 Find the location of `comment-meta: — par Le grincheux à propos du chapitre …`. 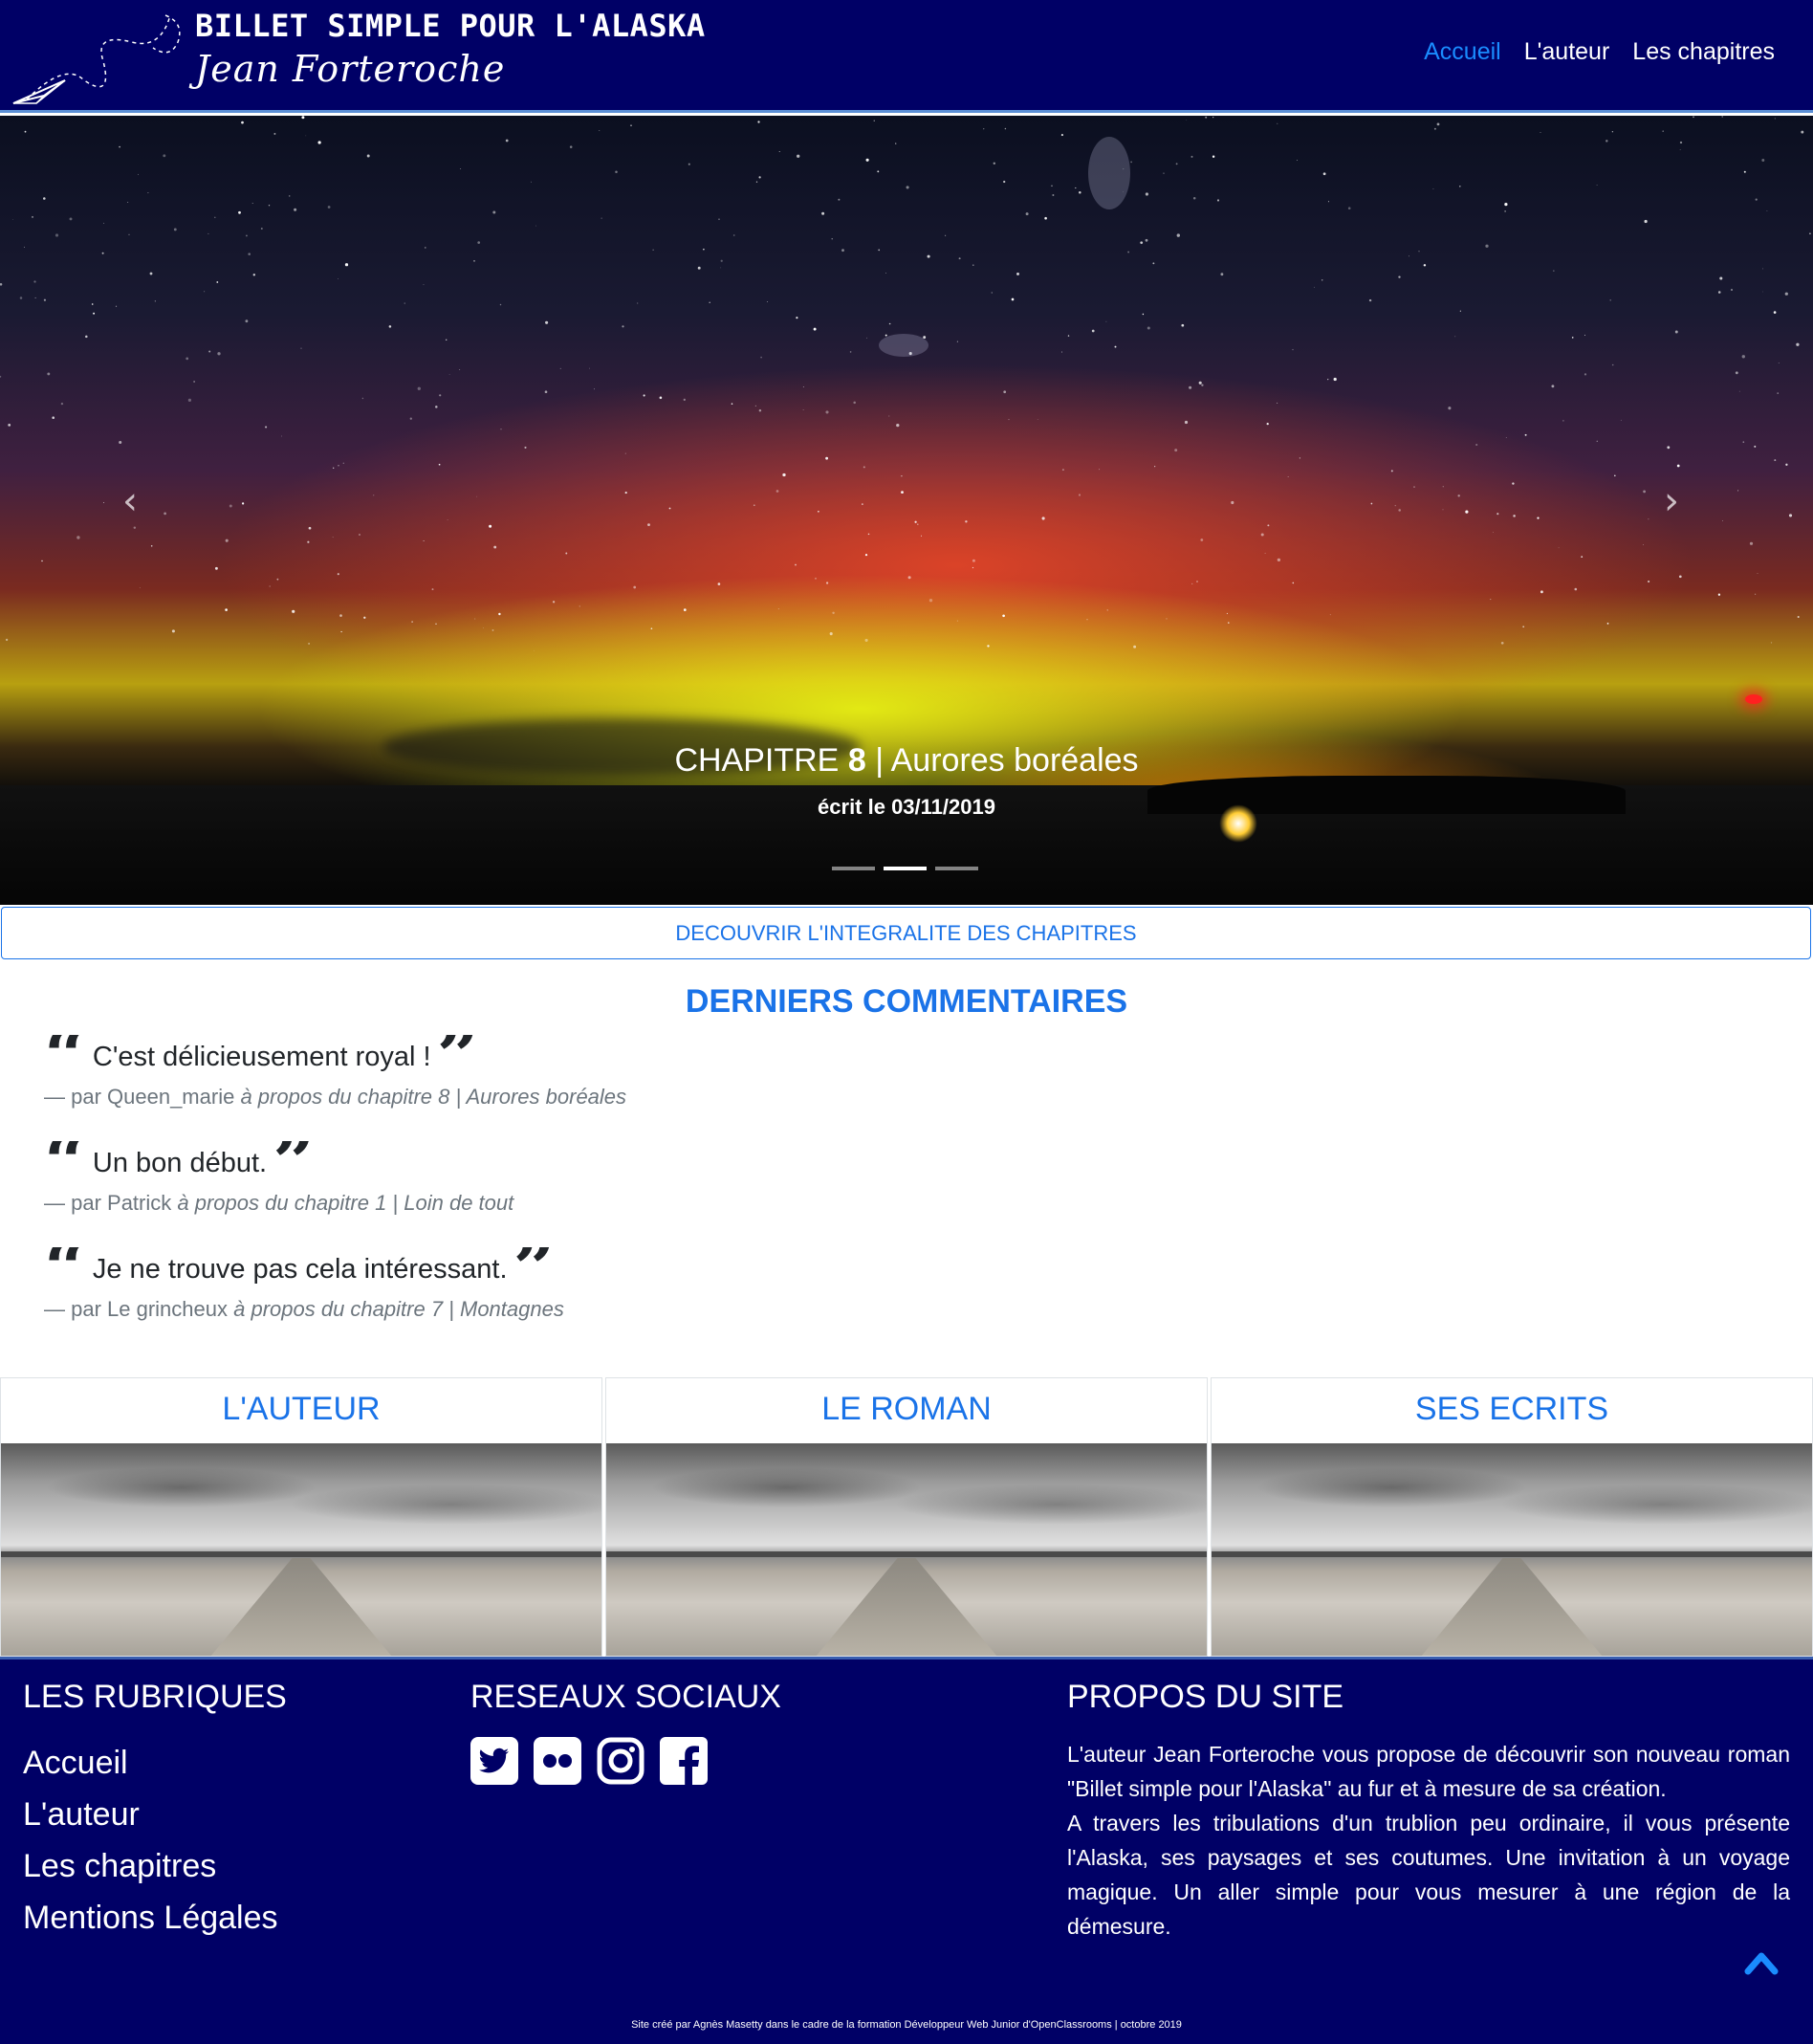

comment-meta: — par Le grincheux à propos du chapitre … is located at coordinates (522, 1309).